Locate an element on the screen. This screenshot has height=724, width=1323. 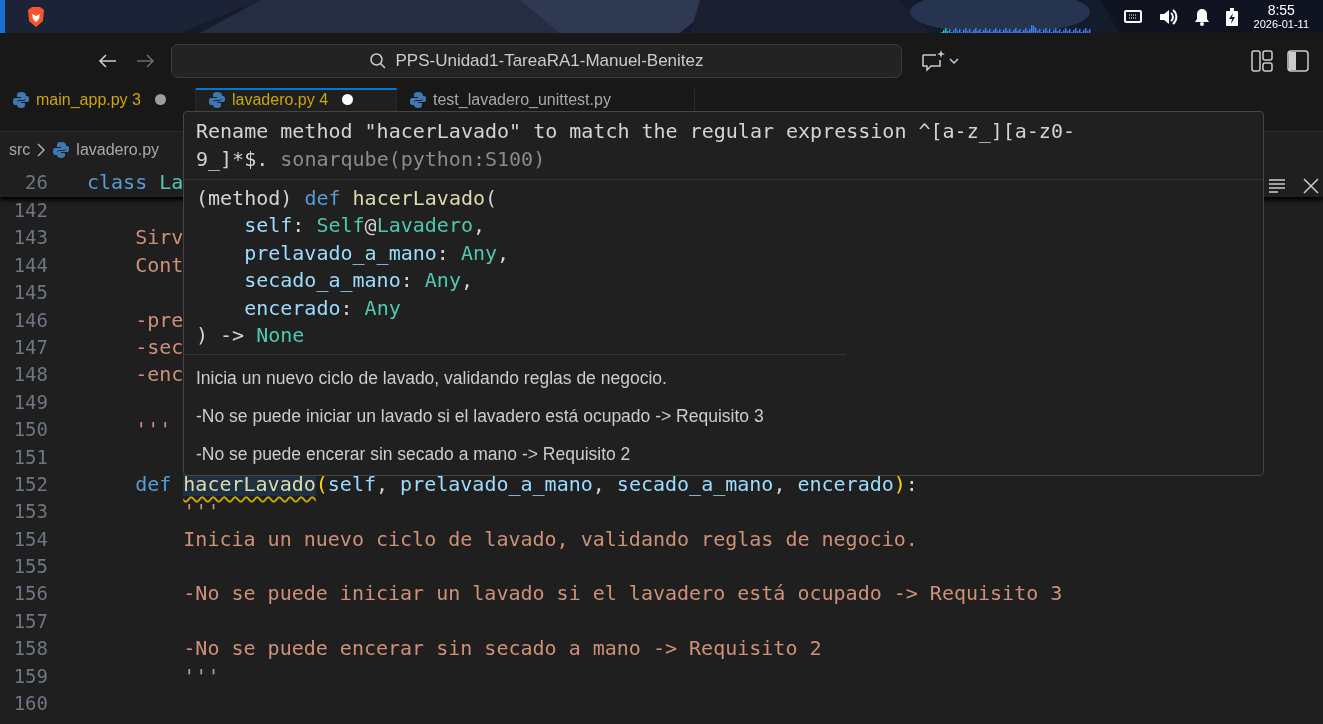
search-field: PPS-Unidad1-TareaRA1-Manuel-Benitez is located at coordinates (536, 60).